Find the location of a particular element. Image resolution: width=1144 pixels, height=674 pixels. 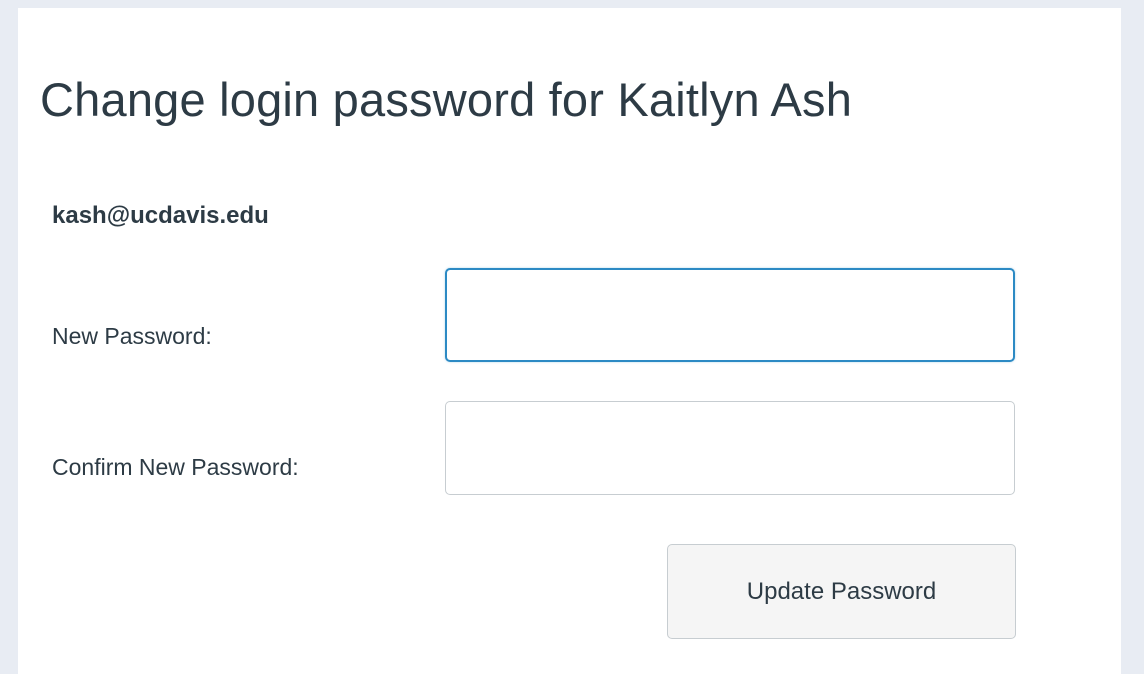

update-password-button: Update Password is located at coordinates (841, 591).